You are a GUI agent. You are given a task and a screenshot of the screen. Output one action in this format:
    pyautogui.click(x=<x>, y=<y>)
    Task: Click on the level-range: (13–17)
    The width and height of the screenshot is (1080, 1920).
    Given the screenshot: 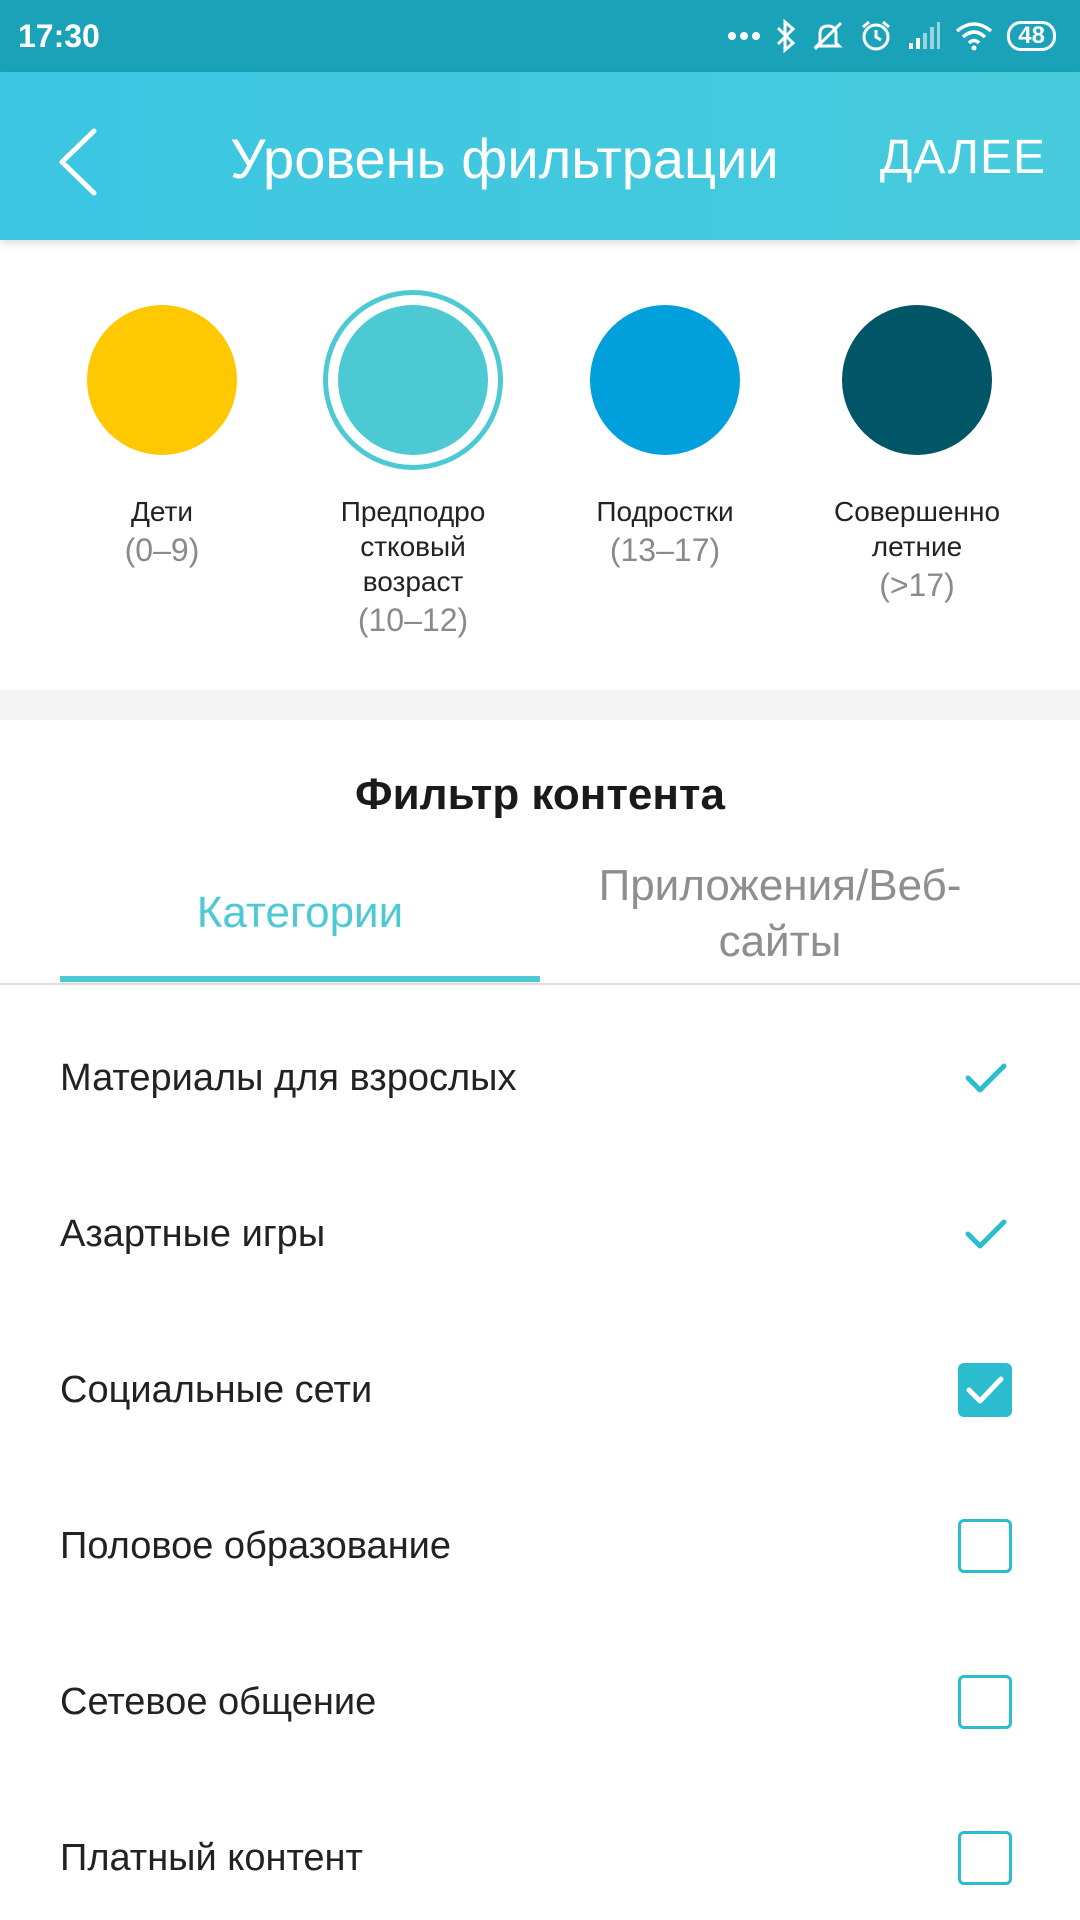 What is the action you would take?
    pyautogui.click(x=665, y=550)
    